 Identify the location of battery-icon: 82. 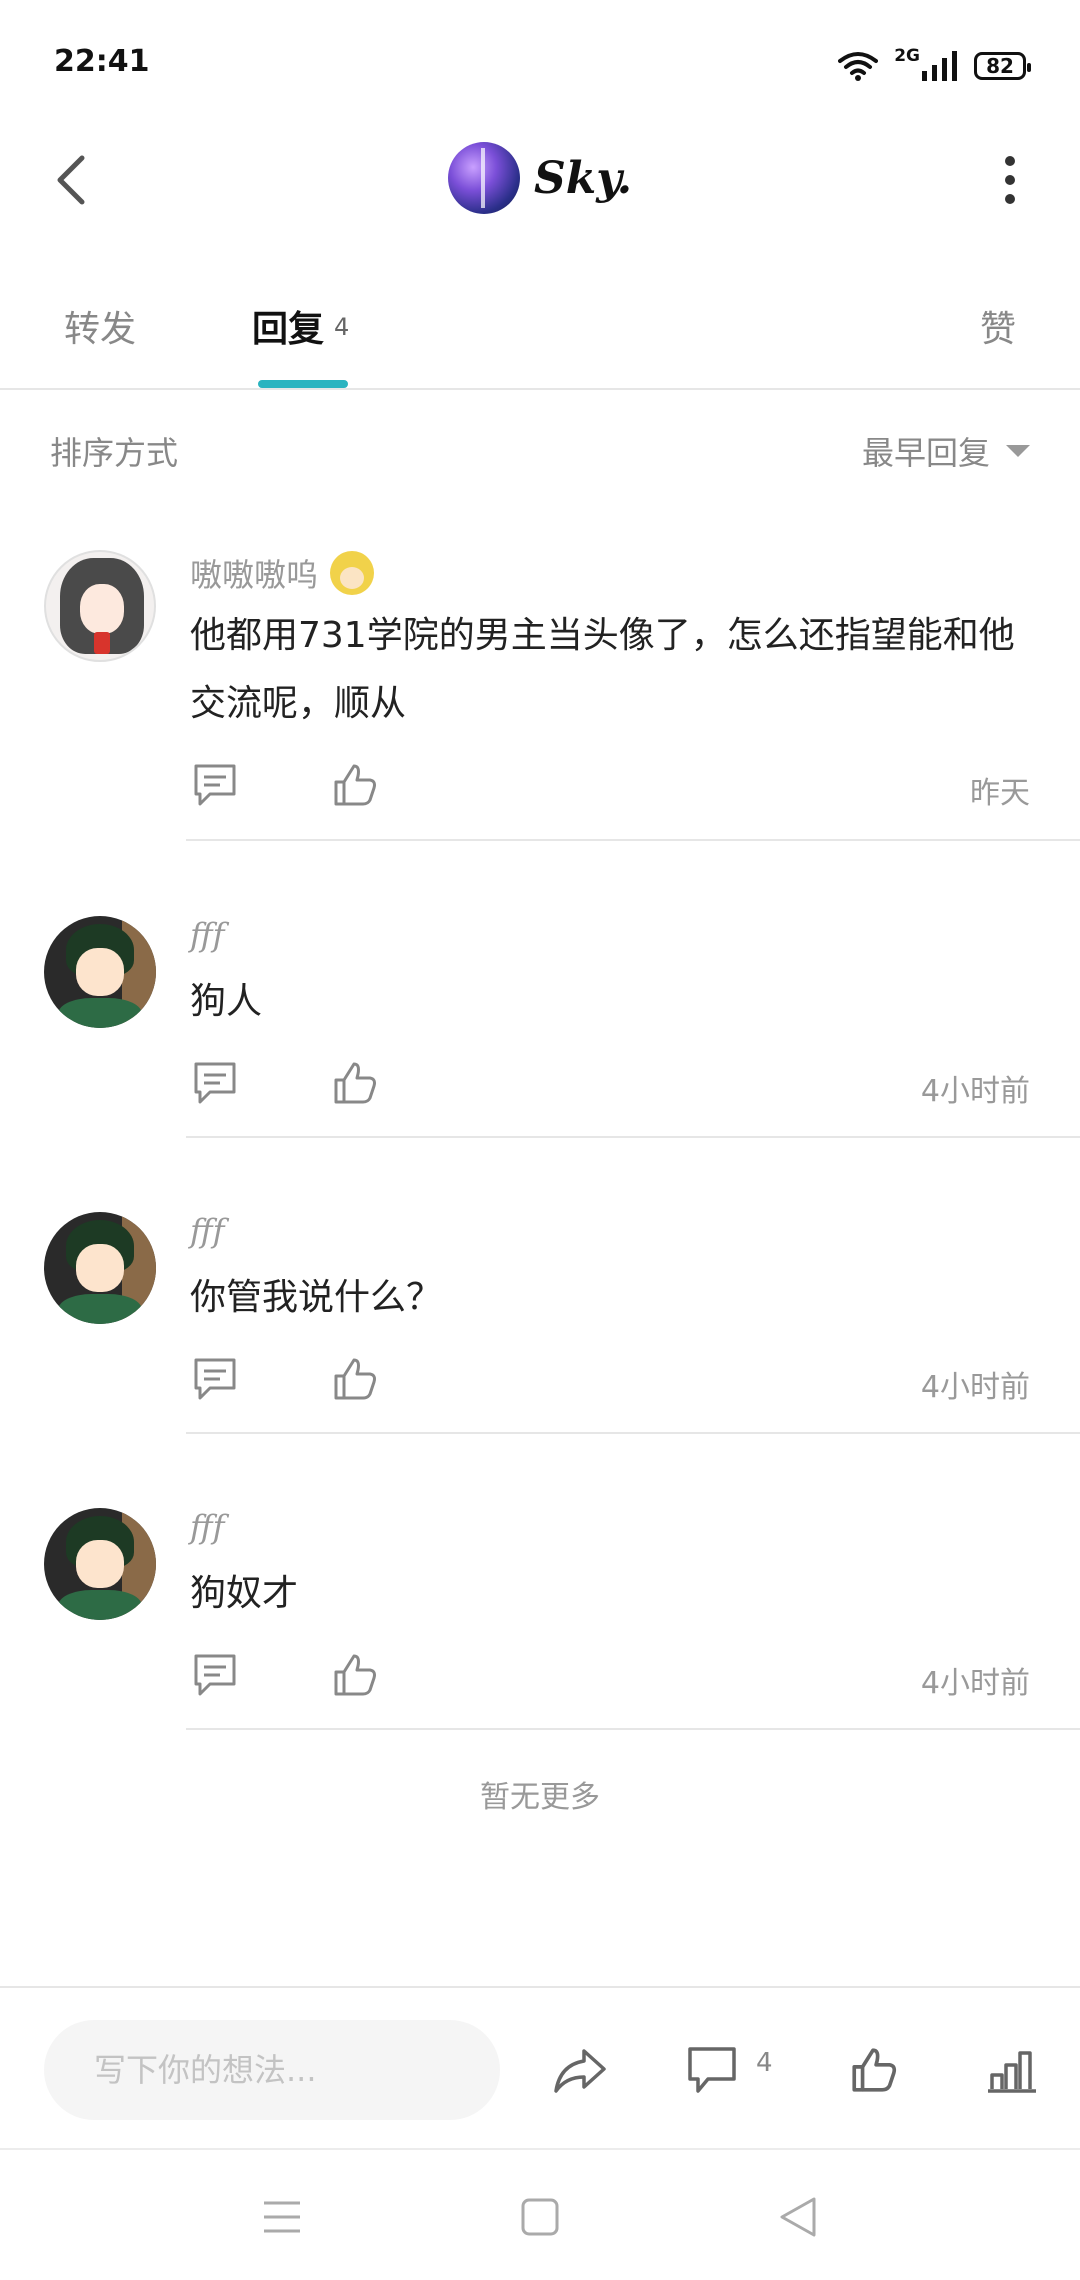
(1002, 66).